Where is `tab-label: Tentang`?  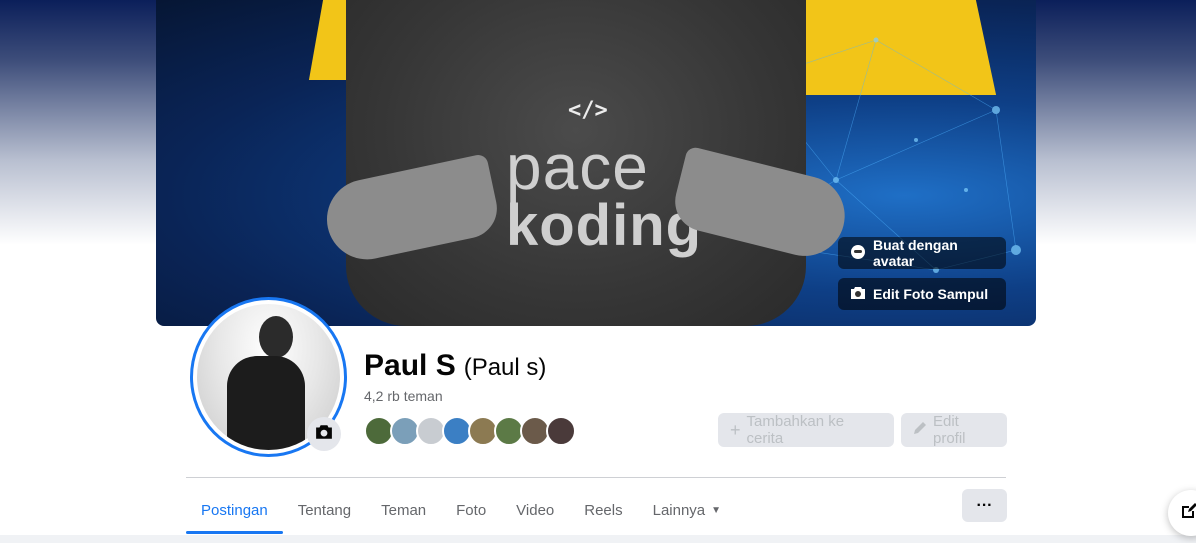
tab-label: Tentang is located at coordinates (324, 510).